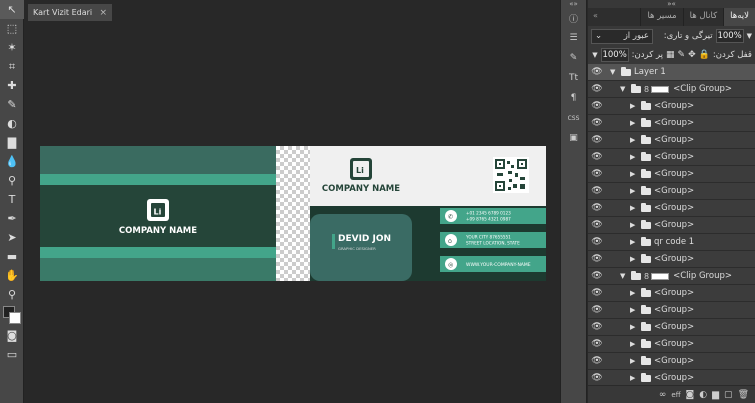 This screenshot has width=755, height=403. What do you see at coordinates (663, 395) in the screenshot?
I see `link-layers-icon: ∞` at bounding box center [663, 395].